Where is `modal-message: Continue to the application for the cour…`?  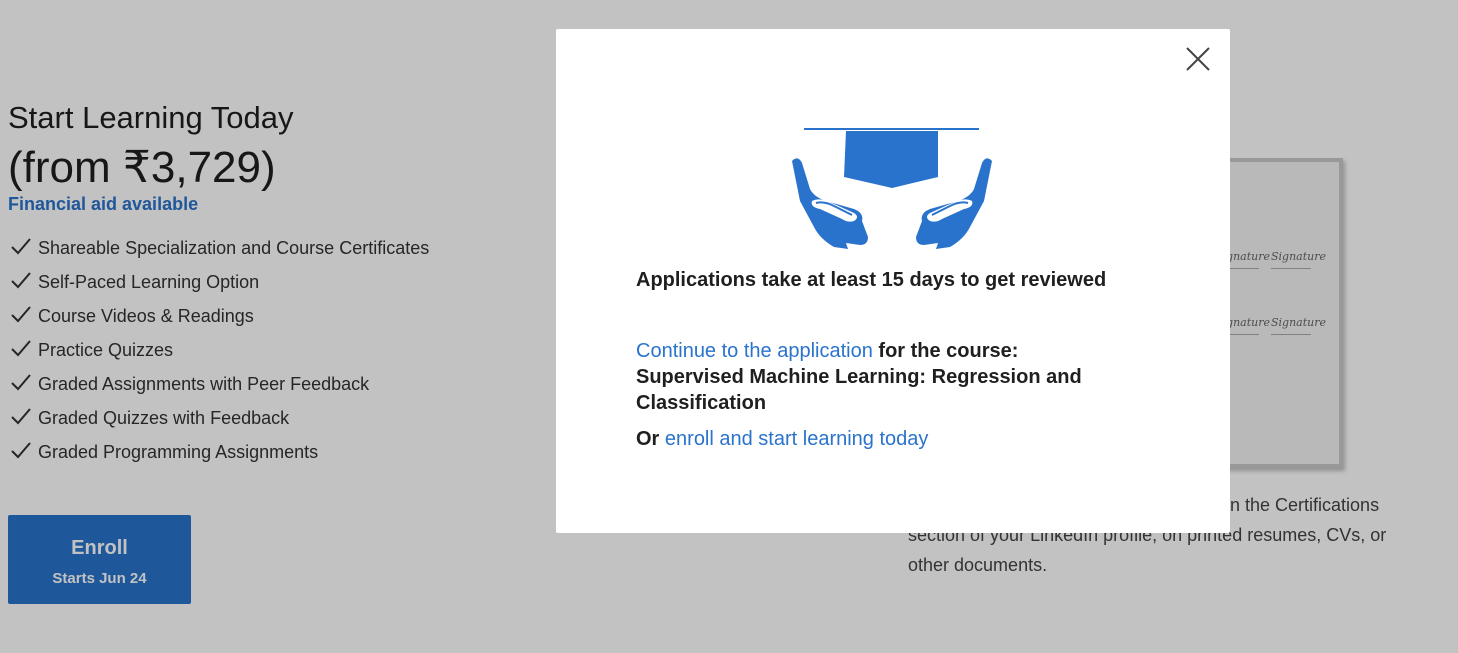
modal-message: Continue to the application for the cour… is located at coordinates (886, 377).